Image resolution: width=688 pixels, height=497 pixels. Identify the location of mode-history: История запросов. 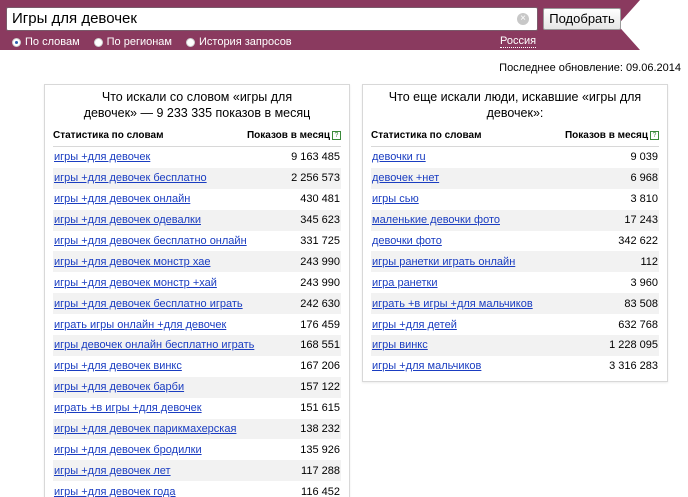
(239, 42).